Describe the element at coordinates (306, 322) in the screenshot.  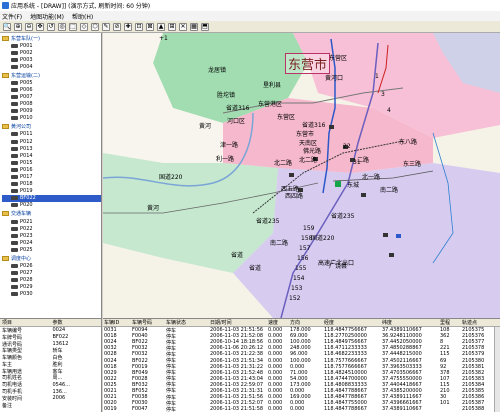
I see `table-column-header: 方向` at that location.